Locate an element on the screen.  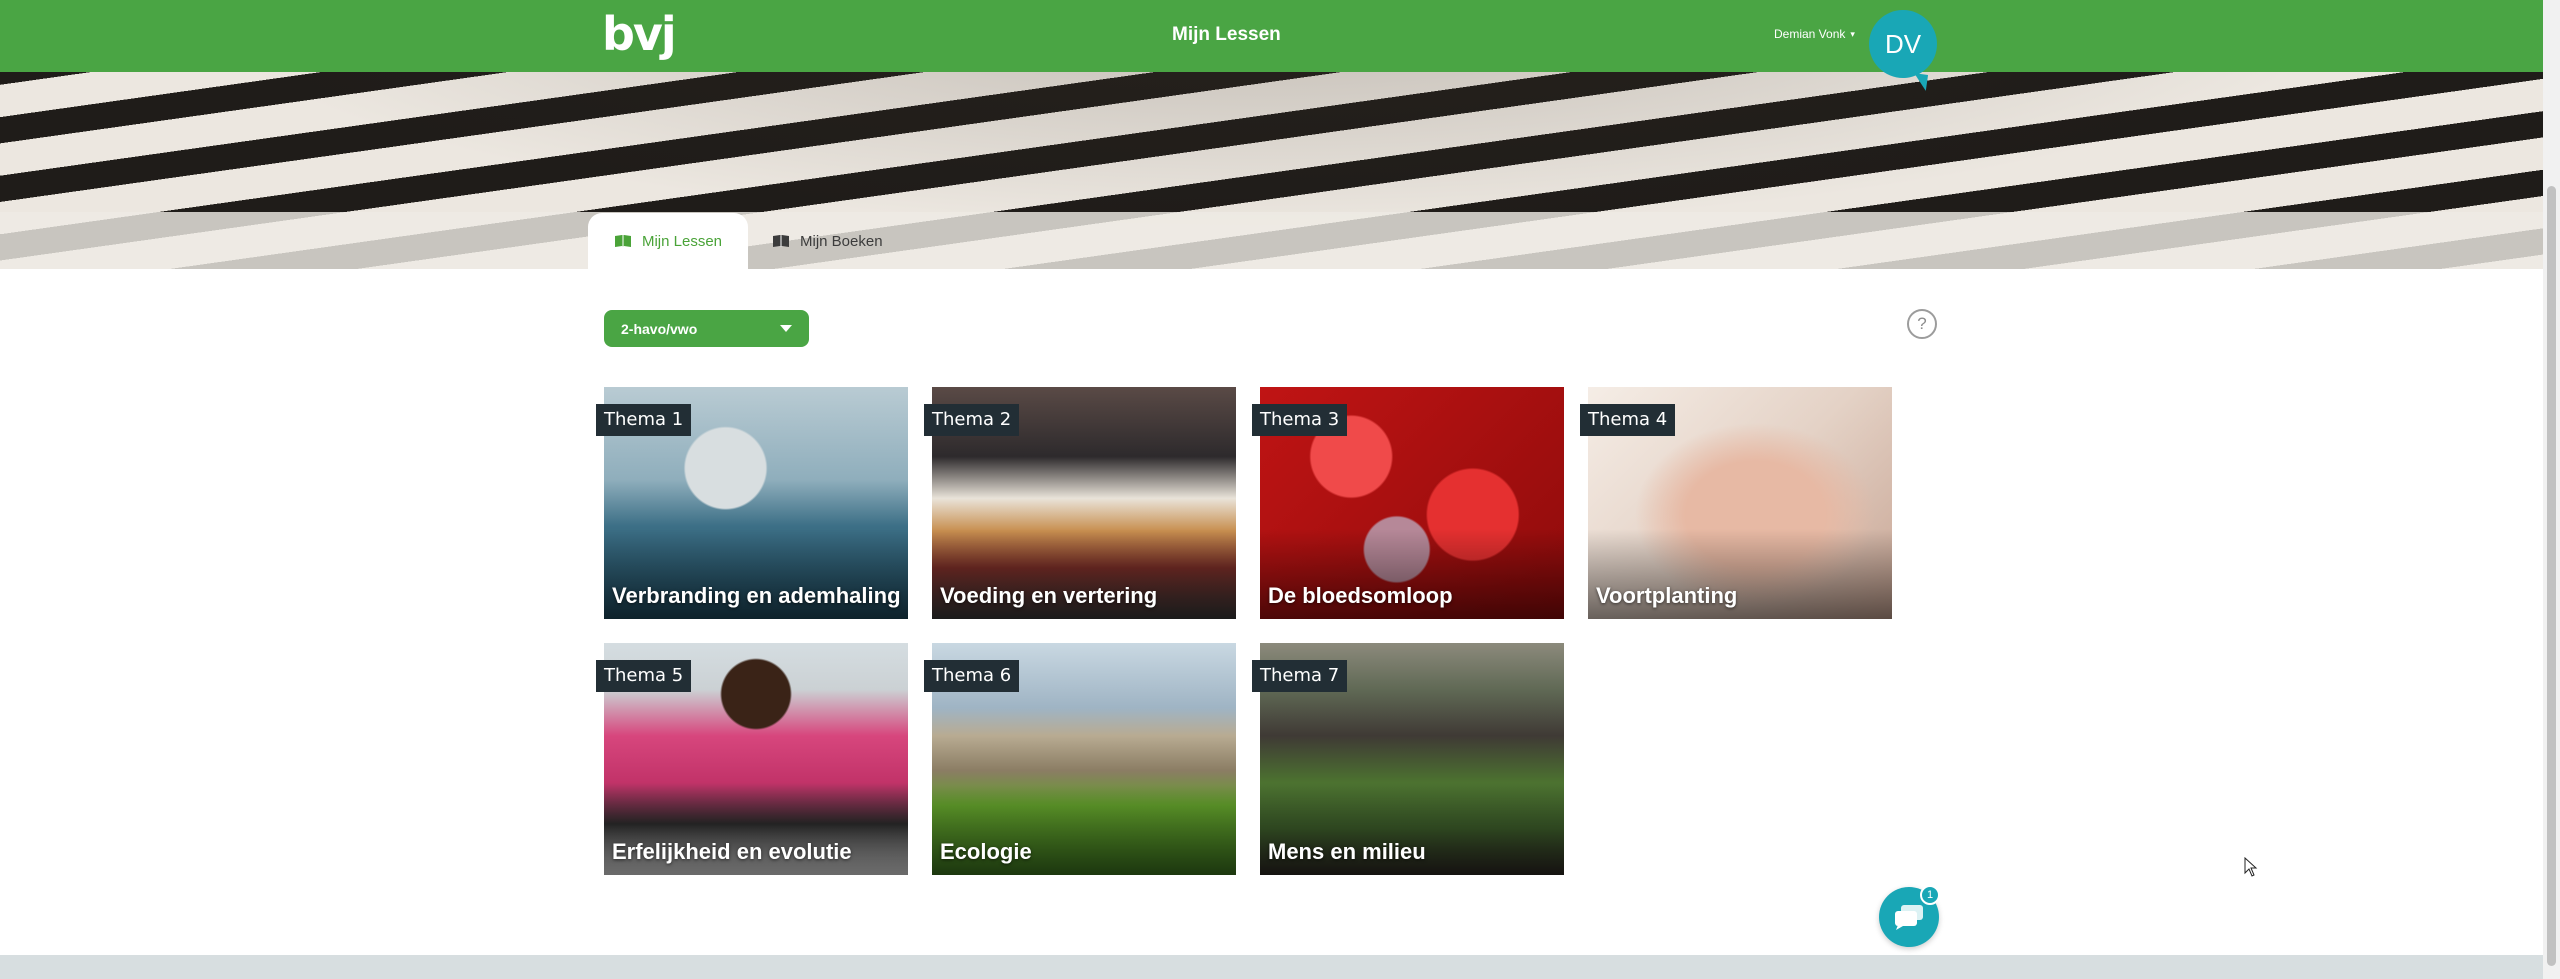
theme-card-5: Thema 5 Erfelijkheid en evolutie is located at coordinates (752, 759).